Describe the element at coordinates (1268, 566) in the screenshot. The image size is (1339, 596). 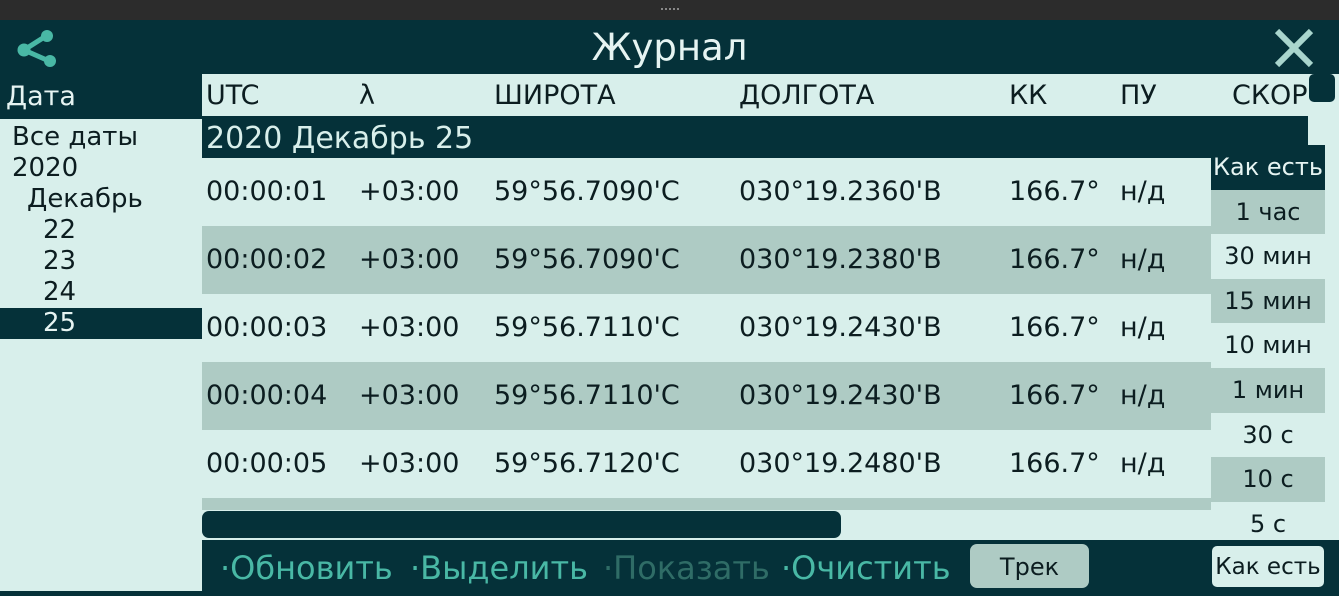
I see `interval-combobox: Как есть` at that location.